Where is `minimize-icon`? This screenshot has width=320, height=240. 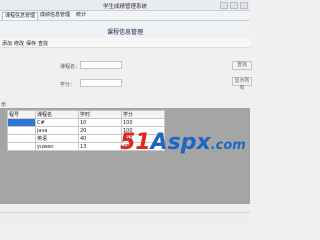
minimize-icon is located at coordinates (224, 5).